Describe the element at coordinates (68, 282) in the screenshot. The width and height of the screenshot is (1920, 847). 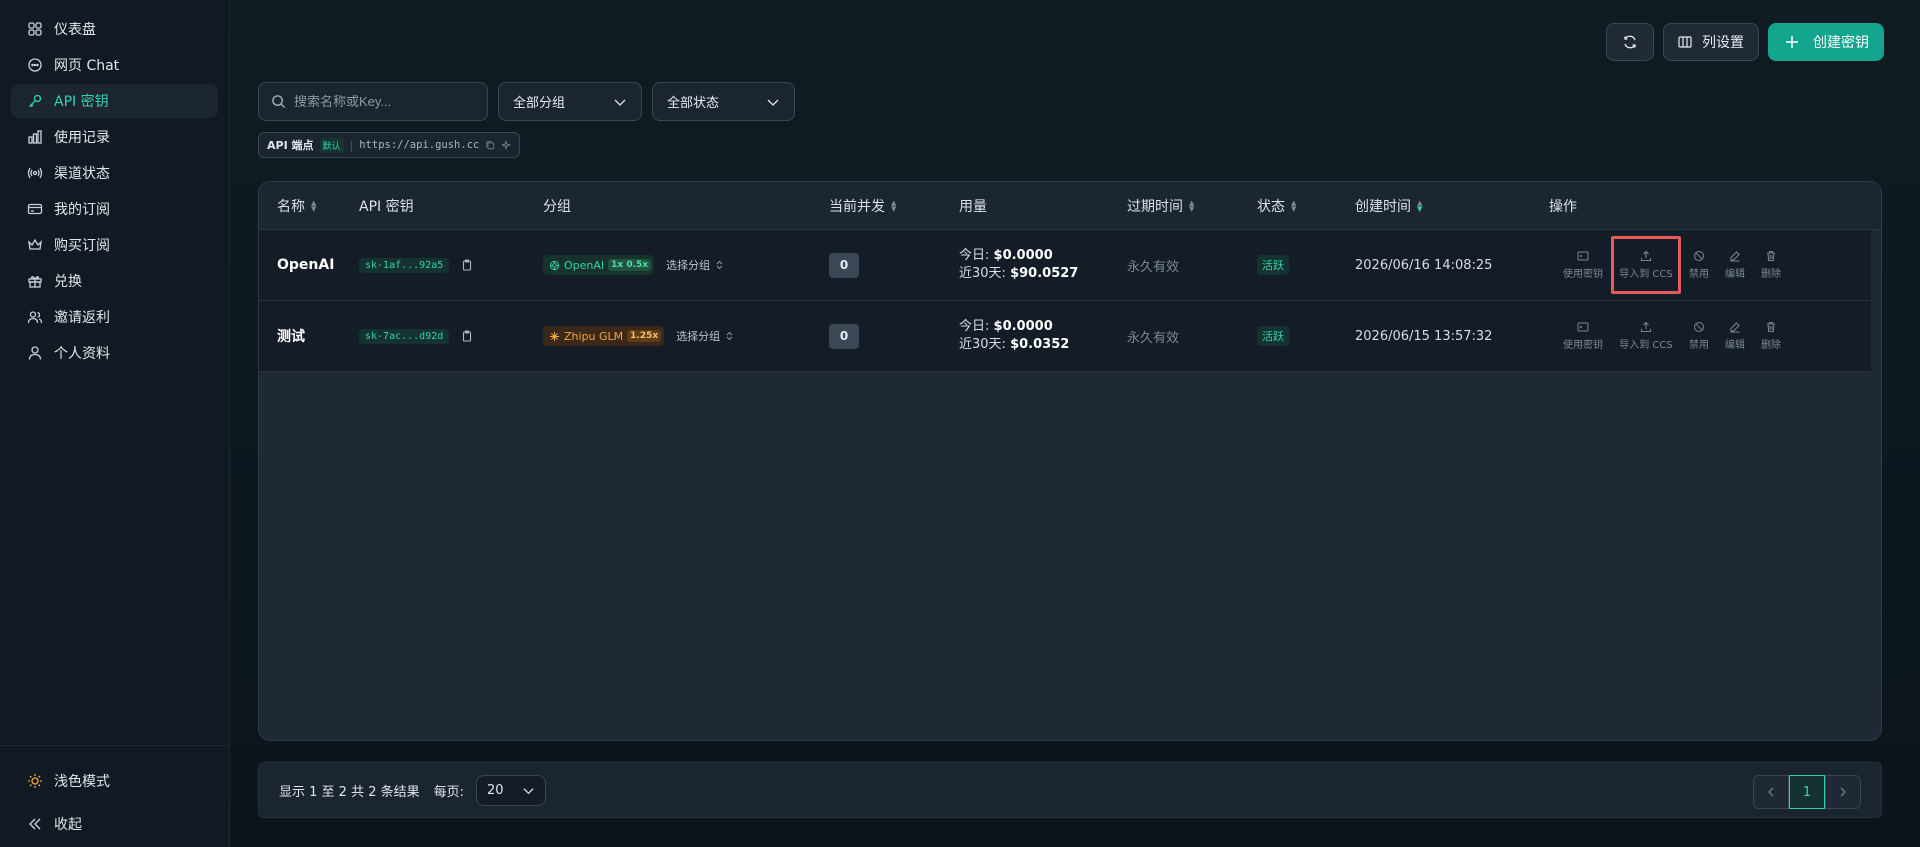
I see `sidebar-item-label: 兑换` at that location.